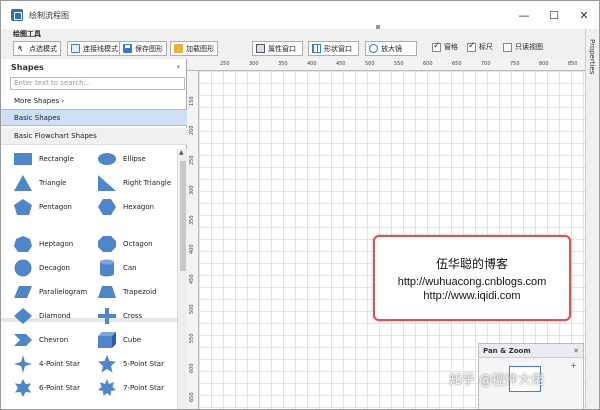 This screenshot has width=600, height=410. I want to click on ruler-tick-label: 800, so click(544, 64).